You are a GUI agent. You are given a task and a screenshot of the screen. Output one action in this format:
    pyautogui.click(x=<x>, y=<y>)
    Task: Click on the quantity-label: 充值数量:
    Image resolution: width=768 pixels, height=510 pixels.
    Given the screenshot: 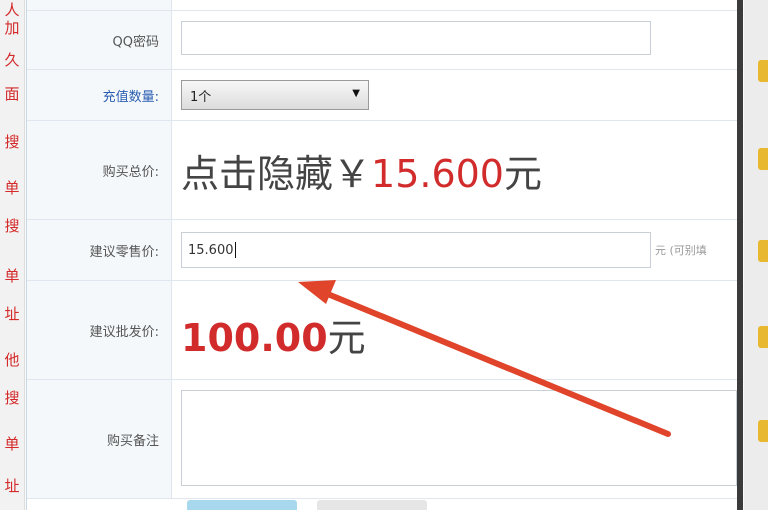 What is the action you would take?
    pyautogui.click(x=99, y=95)
    